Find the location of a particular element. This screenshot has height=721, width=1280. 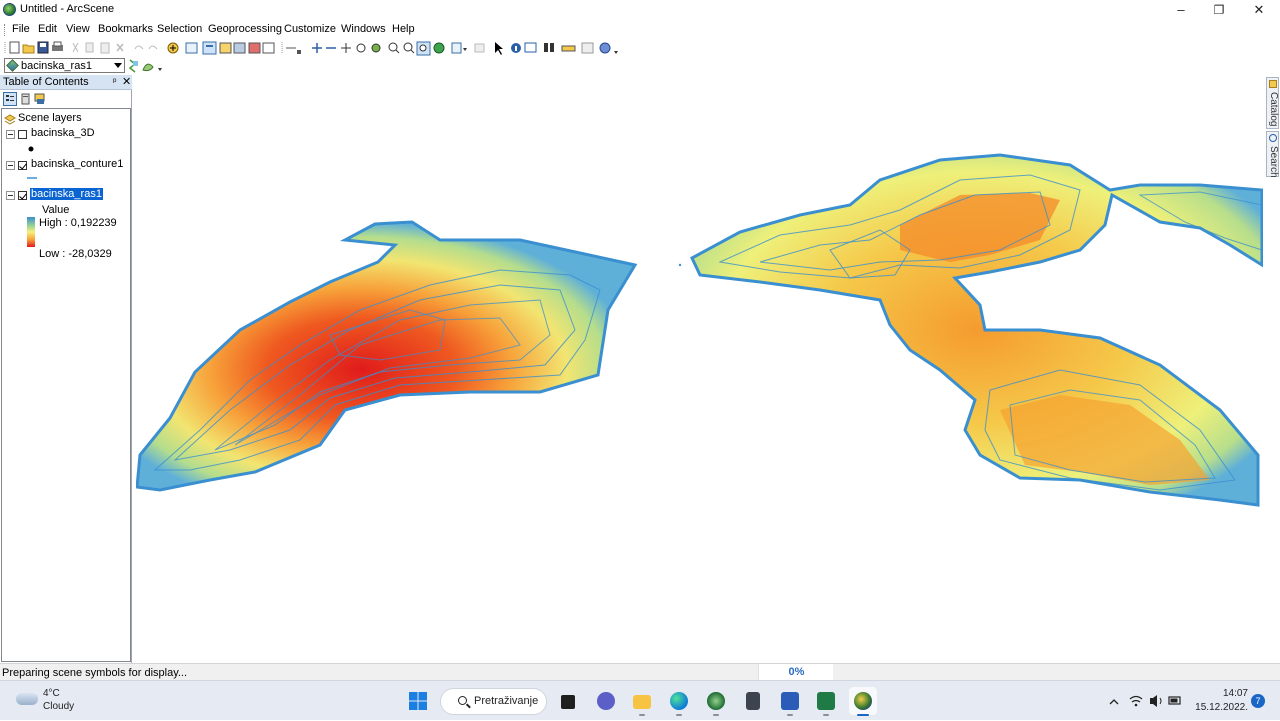

redo-icon is located at coordinates (153, 47).